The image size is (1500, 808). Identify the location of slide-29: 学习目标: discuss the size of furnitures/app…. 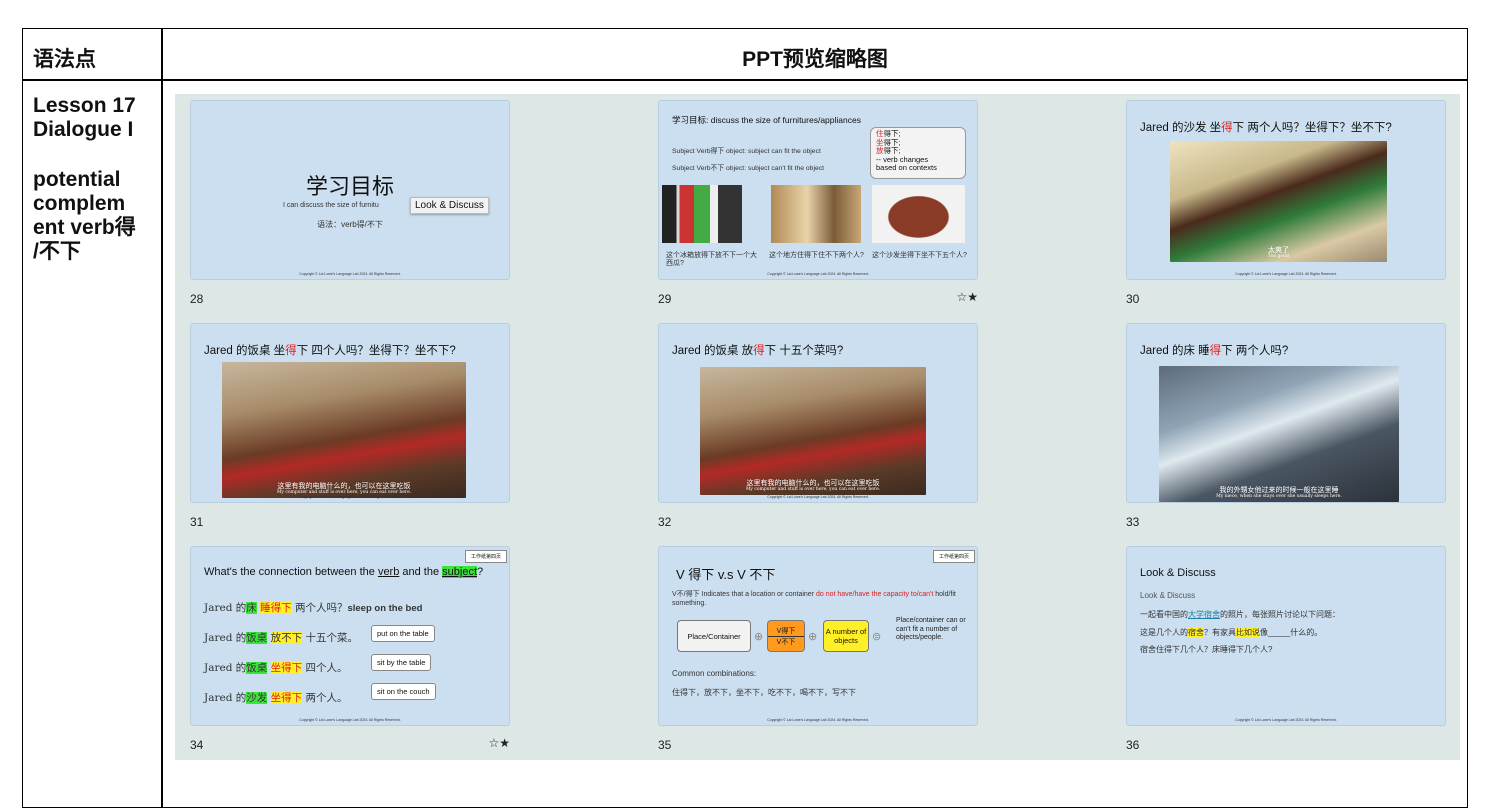
(818, 190).